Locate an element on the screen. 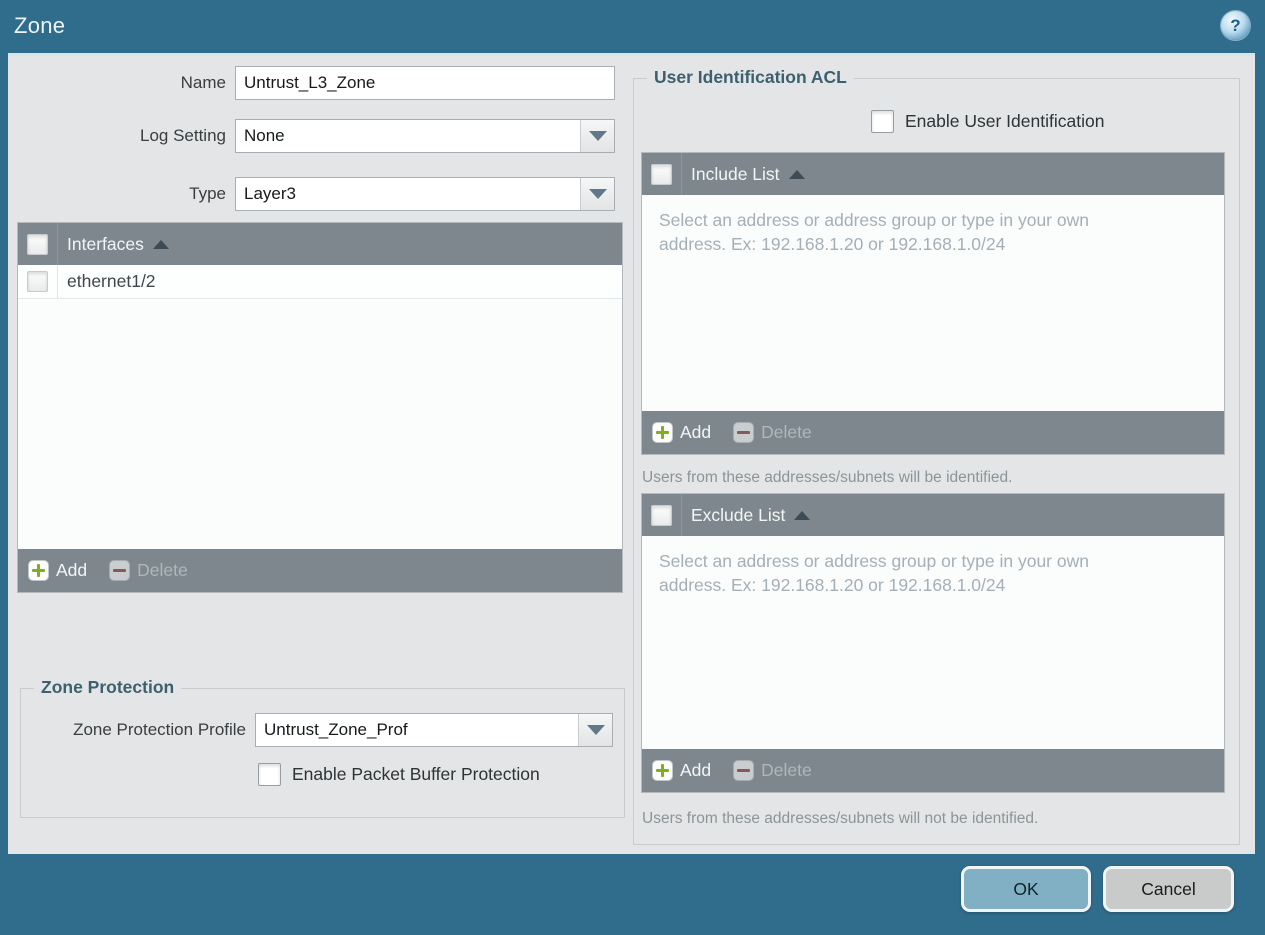 This screenshot has width=1265, height=935. zone-protection-profile-label: Zone Protection Profile is located at coordinates (159, 729).